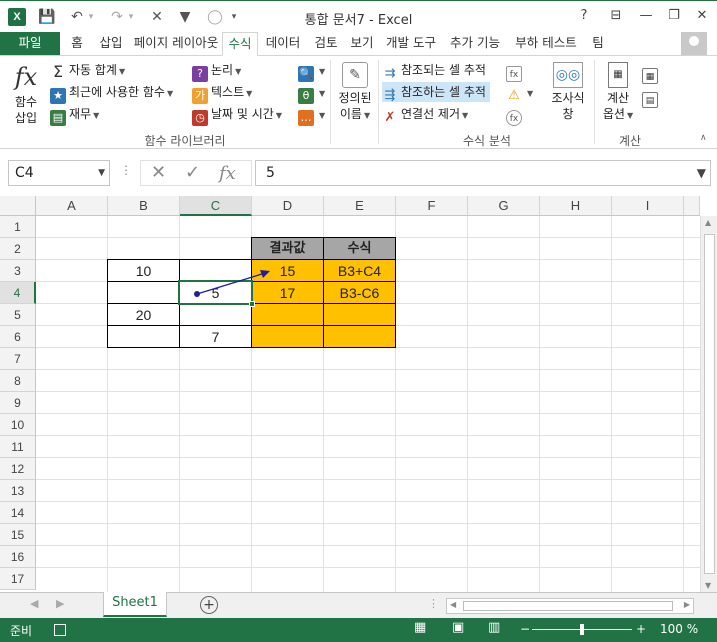  I want to click on chevron-down-icon: ▼, so click(101, 173).